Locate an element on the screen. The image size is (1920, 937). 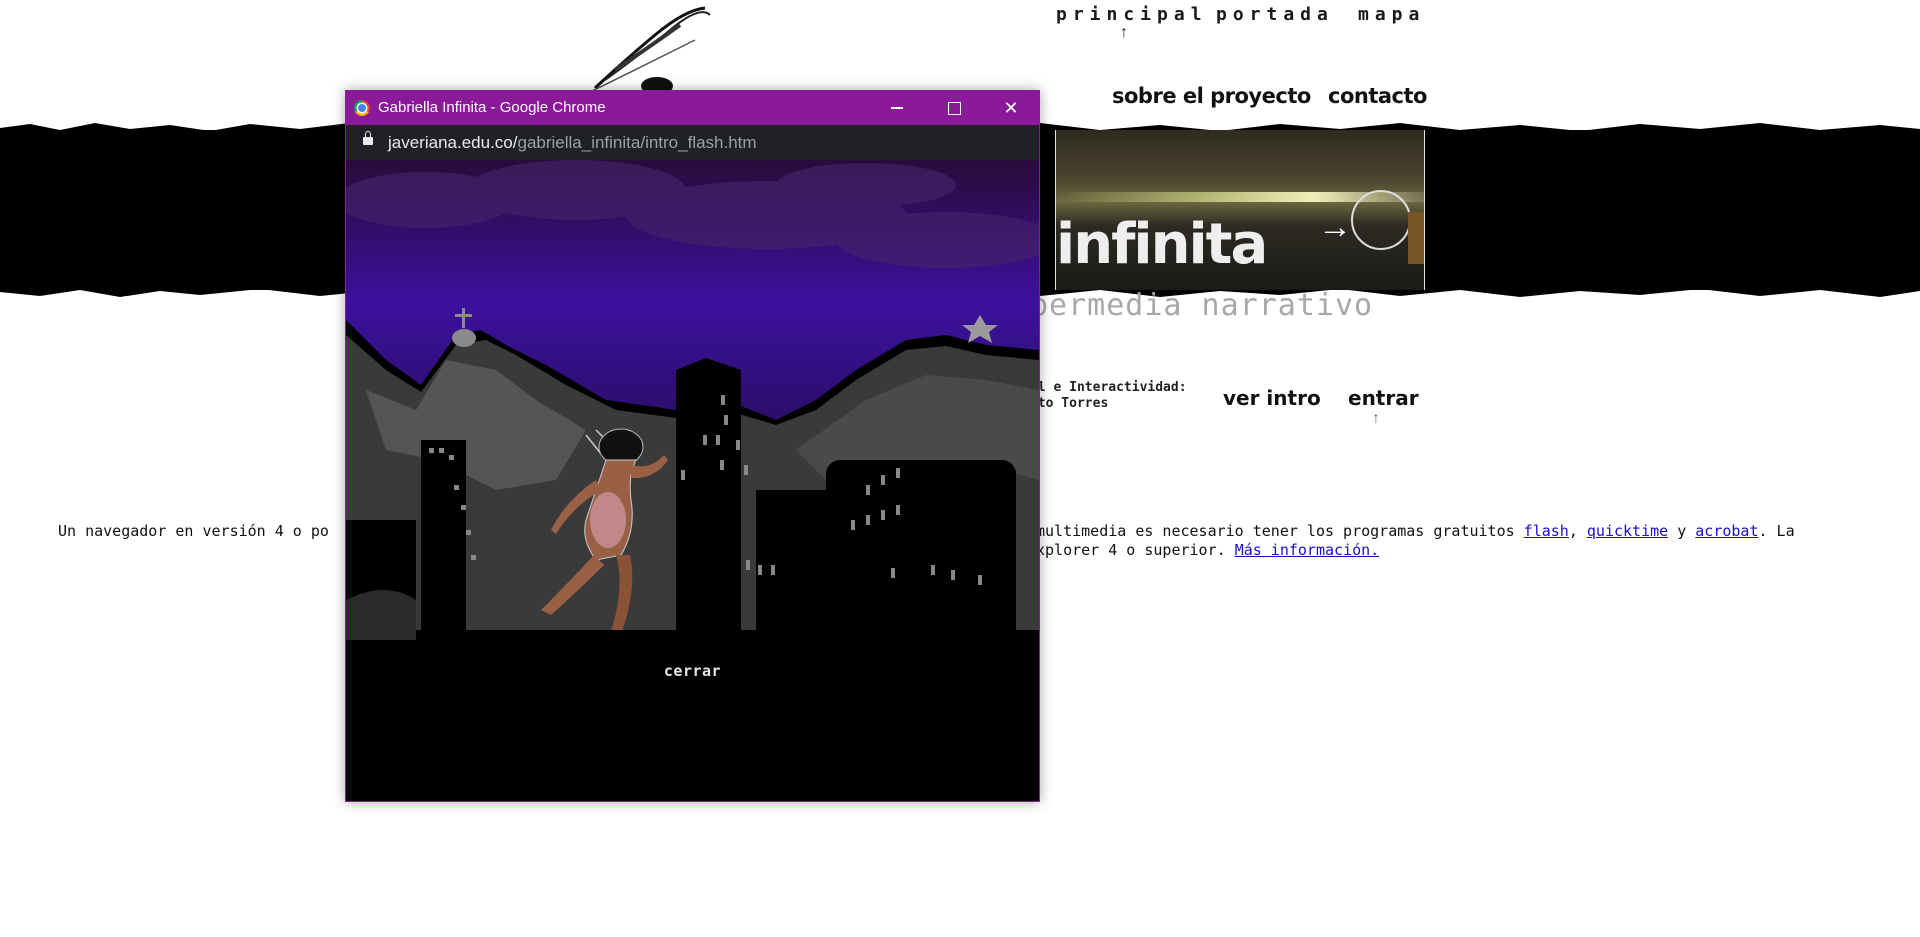
top-navigation: principal portada mapa ↑ is located at coordinates (1241, 22).